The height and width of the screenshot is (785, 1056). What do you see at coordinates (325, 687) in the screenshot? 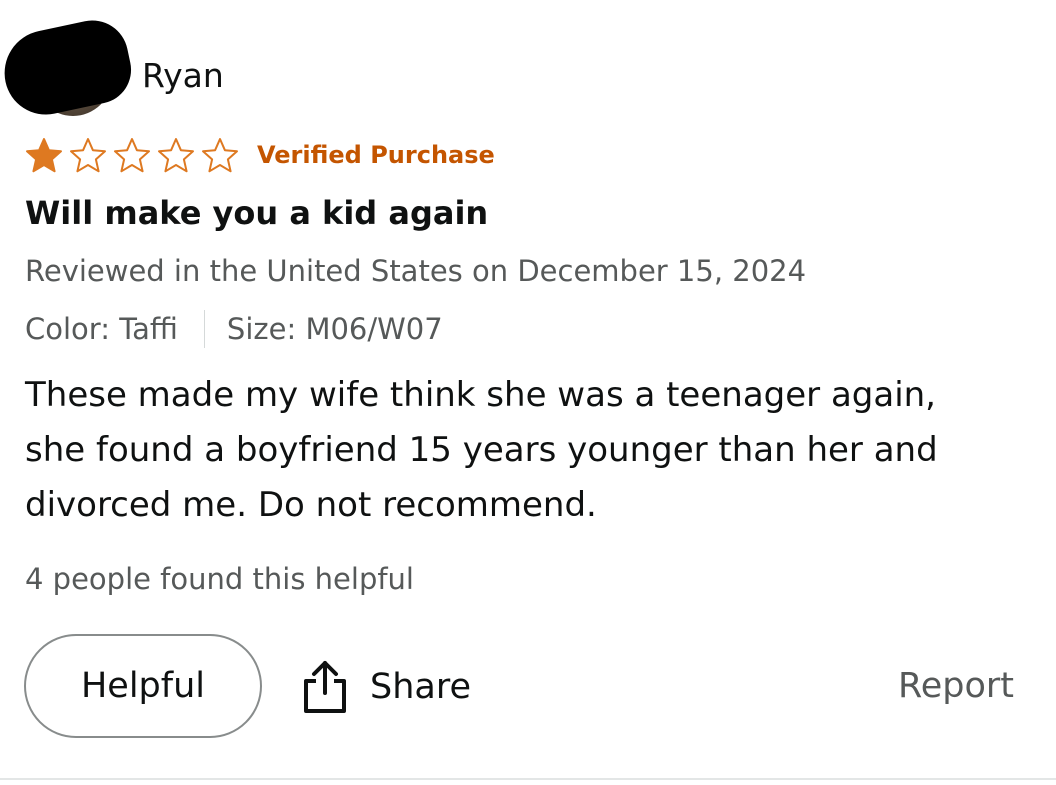
I see `share-icon` at bounding box center [325, 687].